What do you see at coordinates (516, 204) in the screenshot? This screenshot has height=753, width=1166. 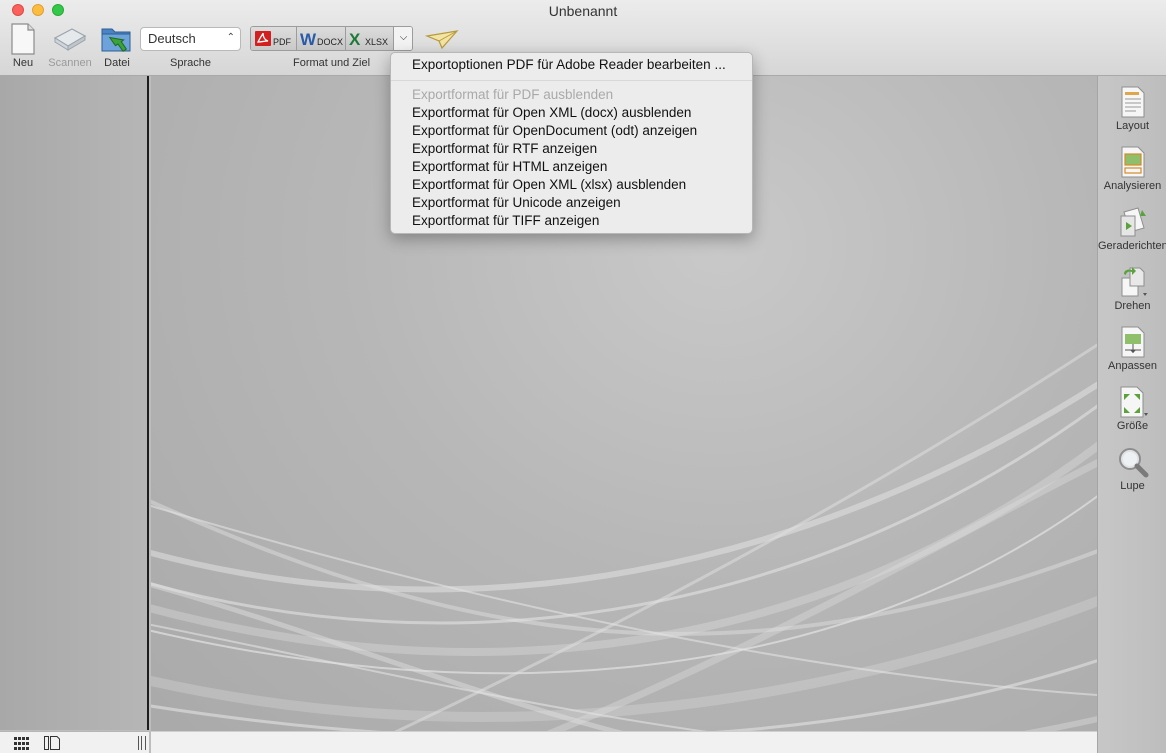 I see `menu-item-show-unicode: Exportformat für Unicode anzeigen` at bounding box center [516, 204].